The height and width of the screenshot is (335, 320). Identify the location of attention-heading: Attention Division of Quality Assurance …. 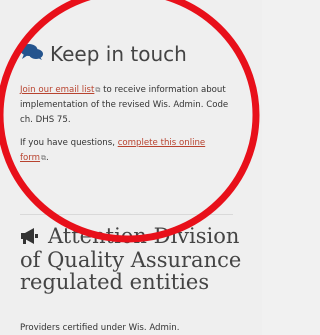
(132, 259).